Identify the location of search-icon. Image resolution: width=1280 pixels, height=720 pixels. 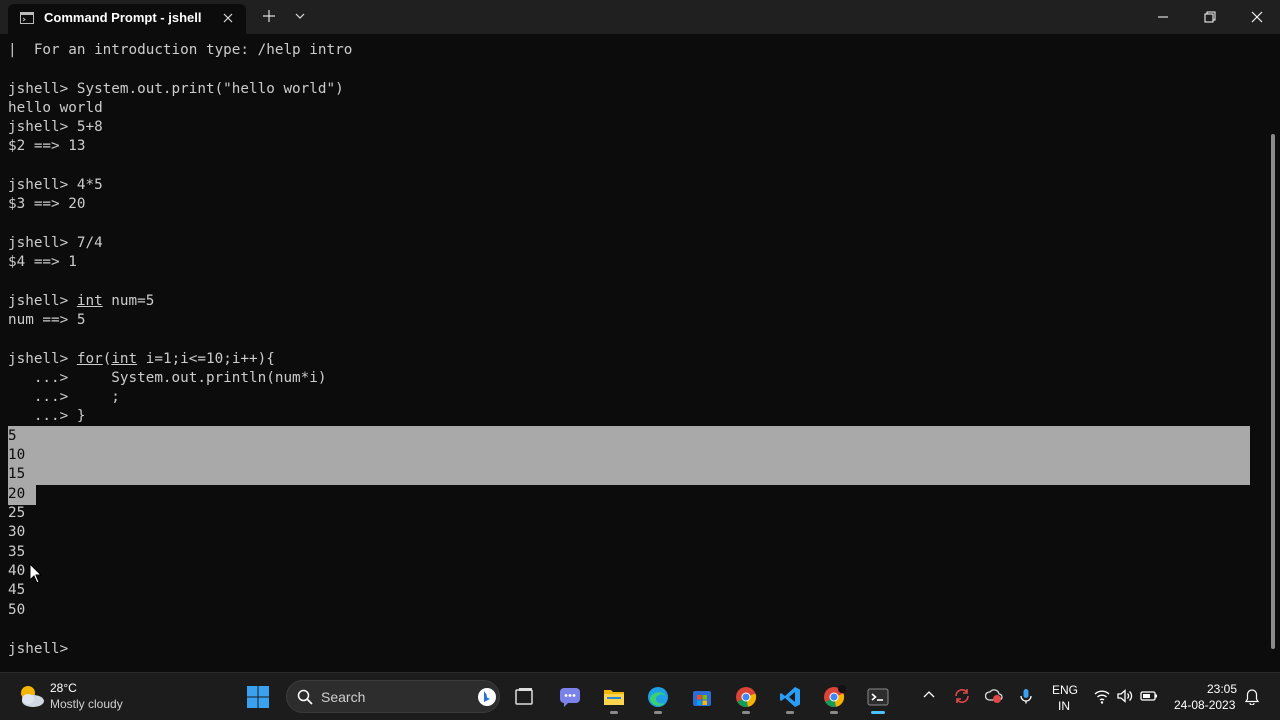
(305, 697).